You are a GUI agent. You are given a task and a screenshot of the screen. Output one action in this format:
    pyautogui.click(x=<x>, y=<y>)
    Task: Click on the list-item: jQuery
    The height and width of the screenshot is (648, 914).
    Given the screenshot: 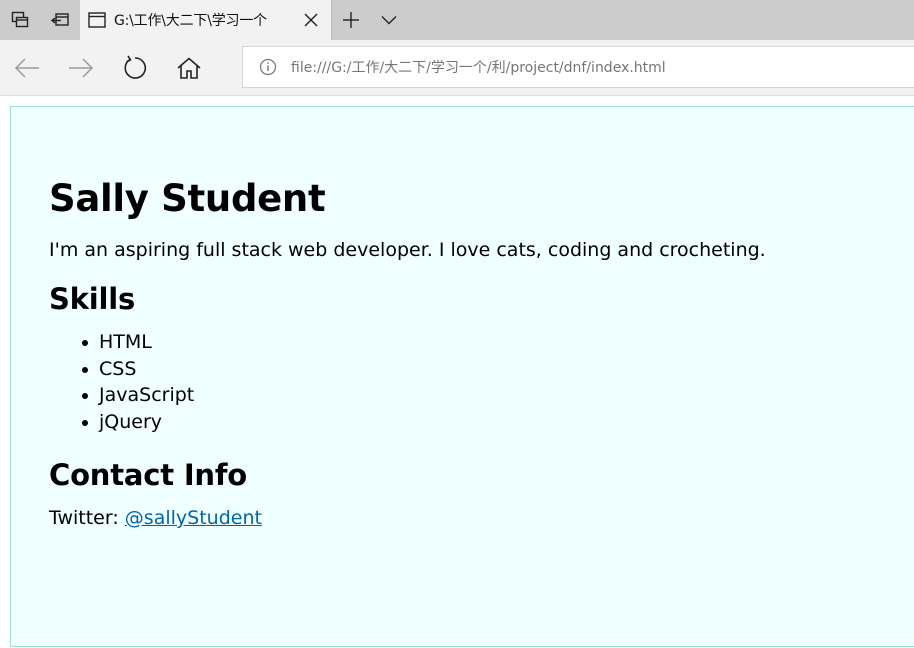 What is the action you would take?
    pyautogui.click(x=481, y=422)
    